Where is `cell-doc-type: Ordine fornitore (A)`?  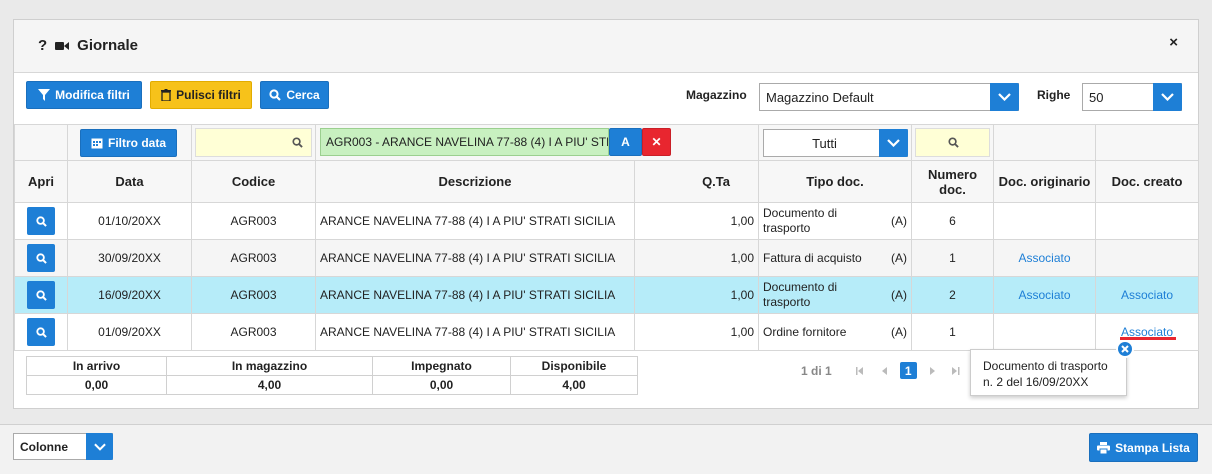
cell-doc-type: Ordine fornitore (A) is located at coordinates (835, 332).